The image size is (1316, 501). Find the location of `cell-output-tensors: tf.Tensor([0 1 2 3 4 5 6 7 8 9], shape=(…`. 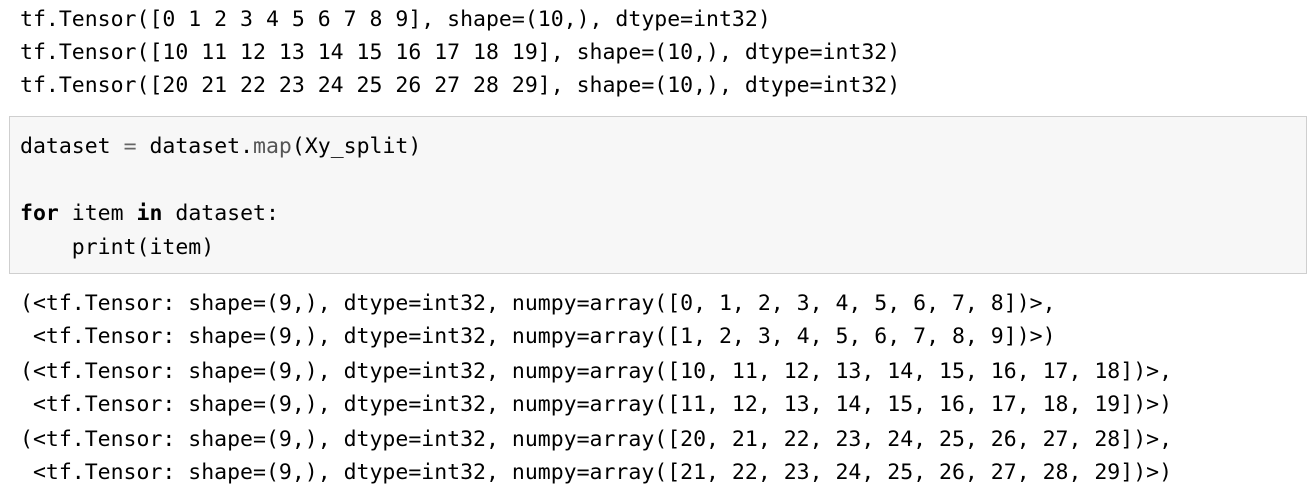

cell-output-tensors: tf.Tensor([0 1 2 3 4 5 6 7 8 9], shape=(… is located at coordinates (460, 52).